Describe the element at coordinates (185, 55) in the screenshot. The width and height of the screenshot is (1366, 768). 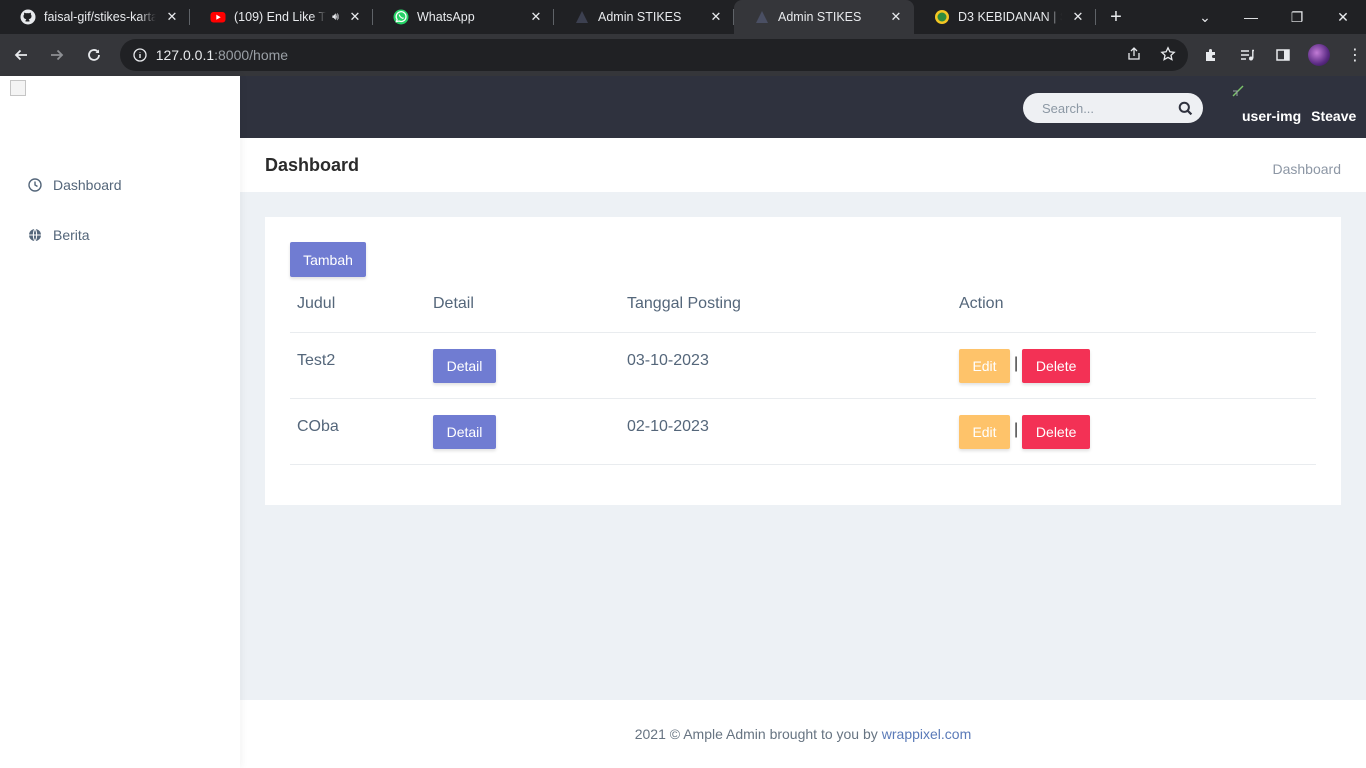
I see `url-host: 127.0.0.1` at that location.